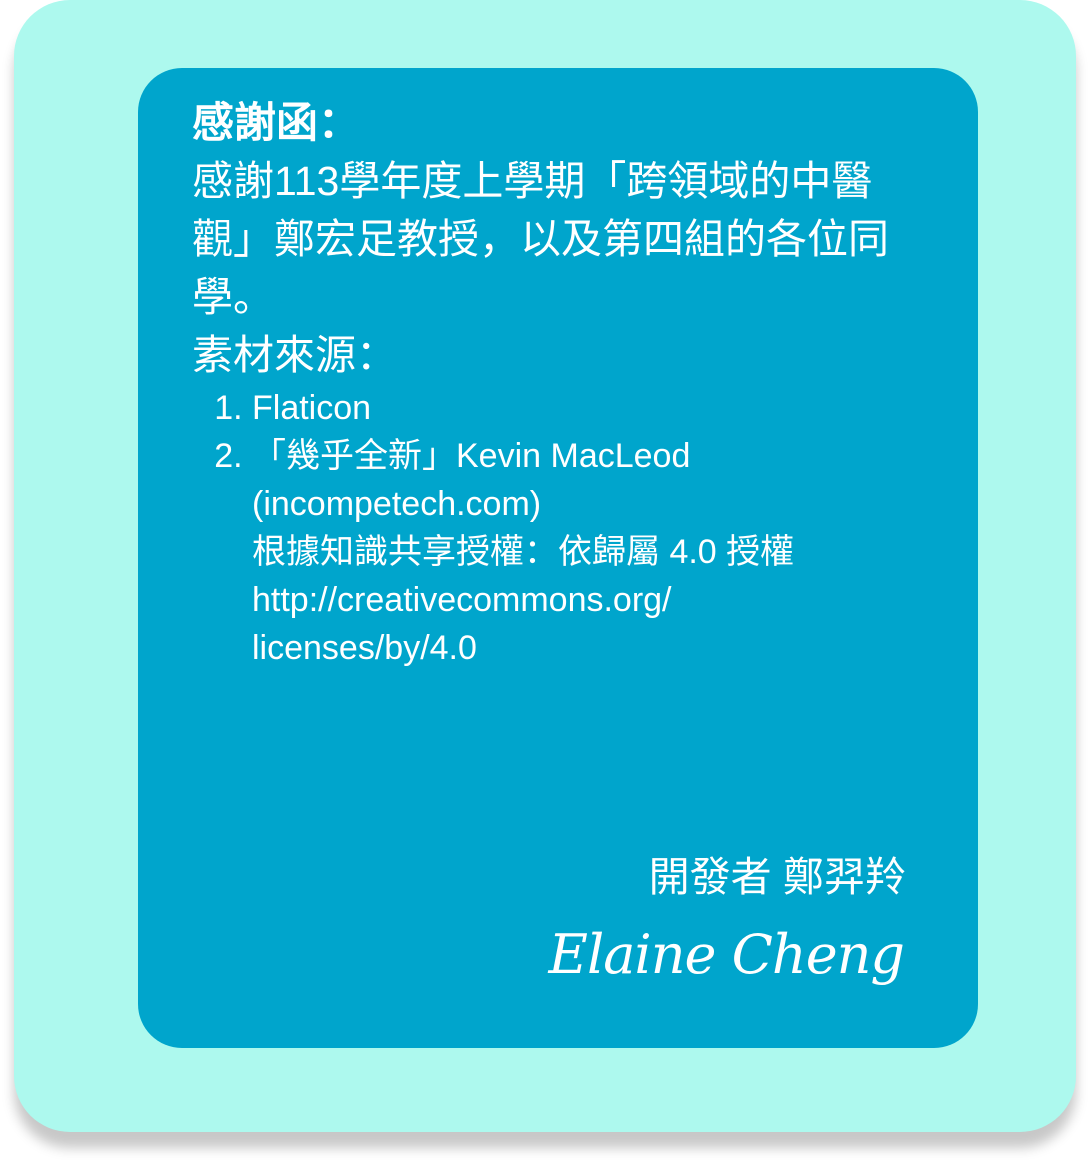 Image resolution: width=1092 pixels, height=1164 pixels. I want to click on source-line: http://creativecommons.org/, so click(462, 600).